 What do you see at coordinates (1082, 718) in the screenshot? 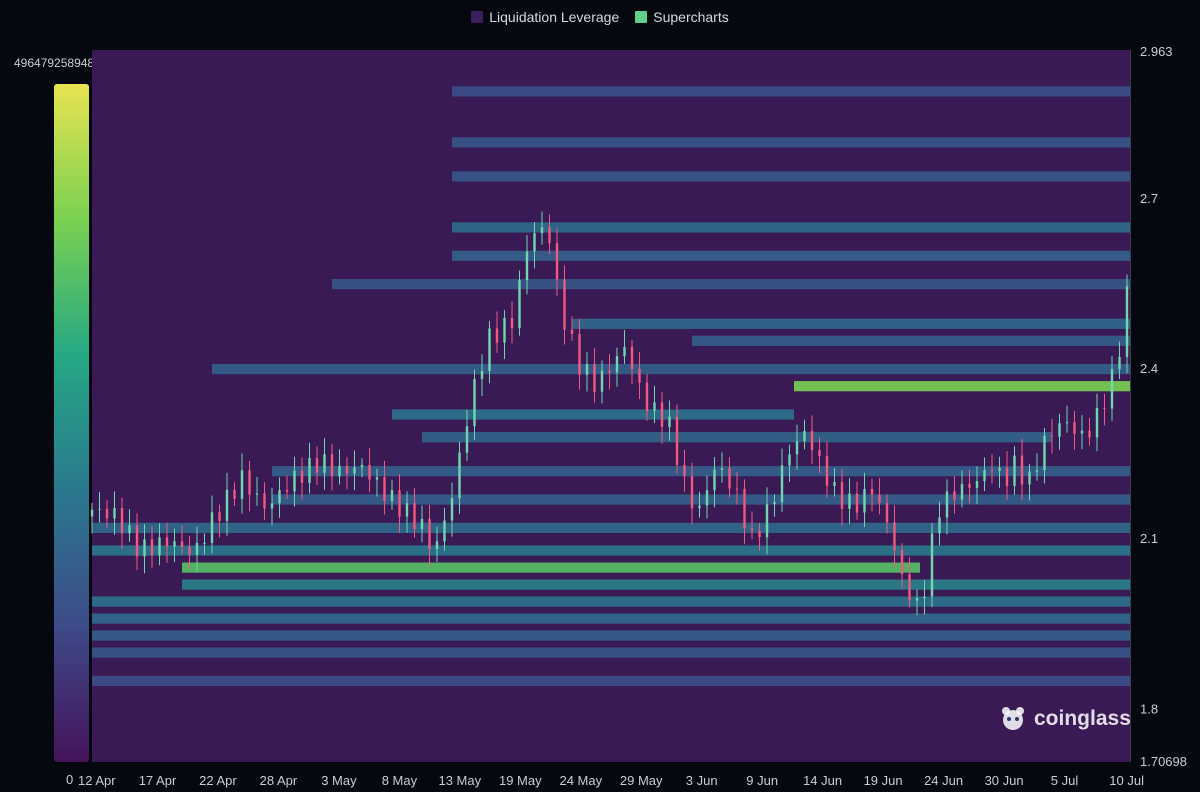
I see `watermark-text: coinglass` at bounding box center [1082, 718].